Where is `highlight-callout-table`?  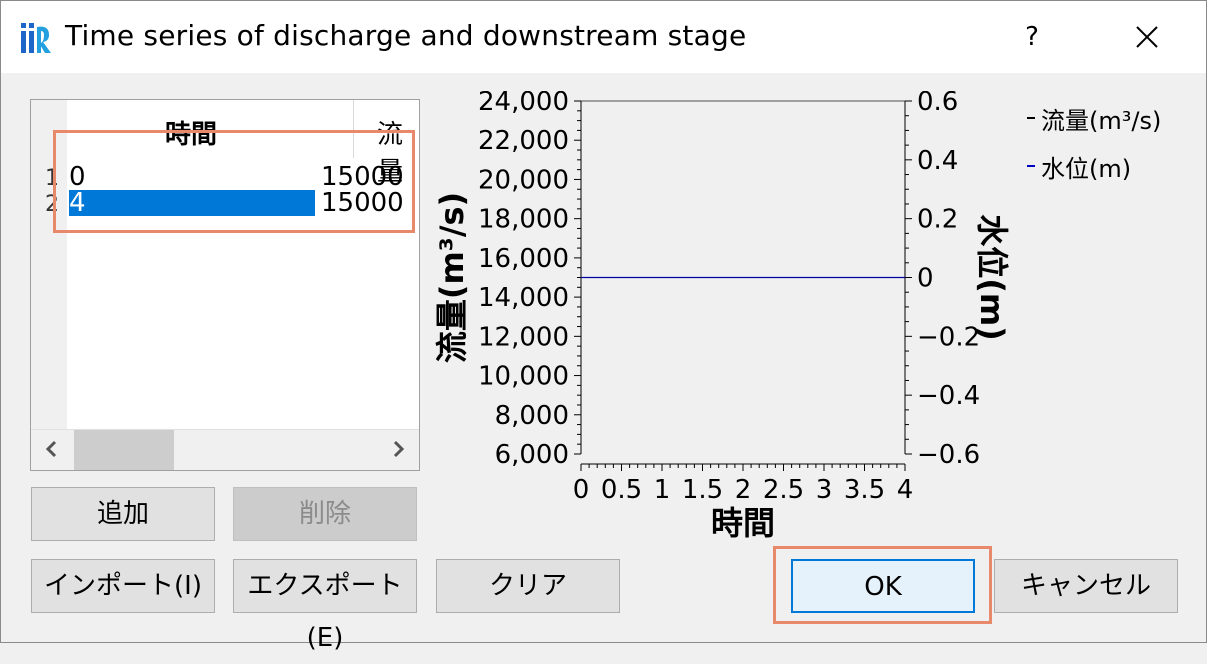 highlight-callout-table is located at coordinates (234, 181).